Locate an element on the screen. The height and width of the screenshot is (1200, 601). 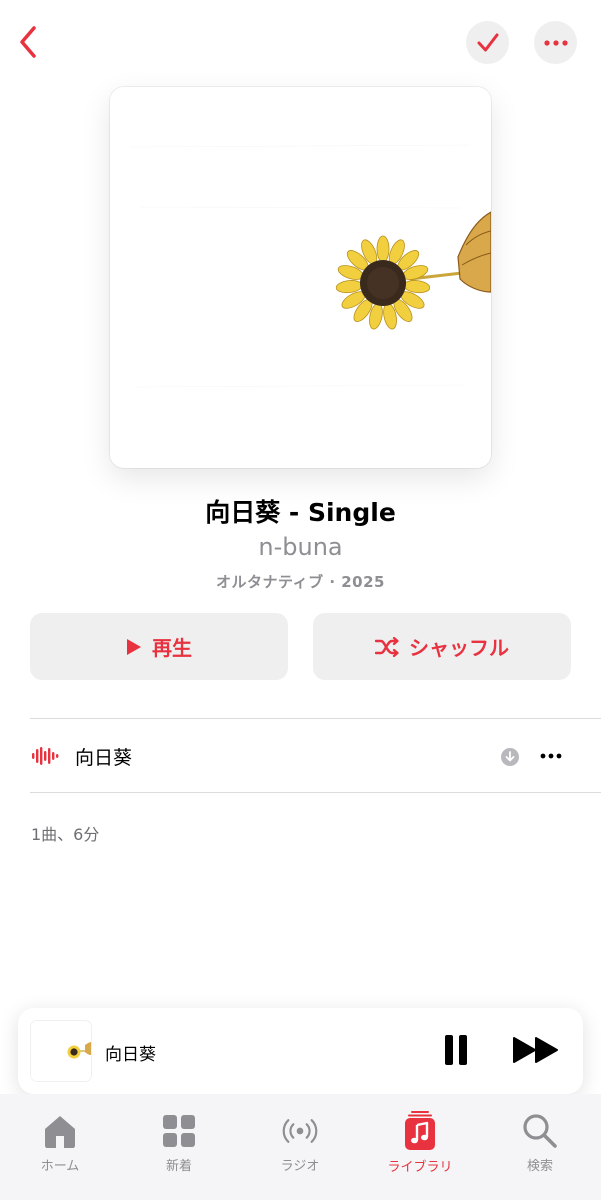
play-button: 再生 is located at coordinates (159, 646).